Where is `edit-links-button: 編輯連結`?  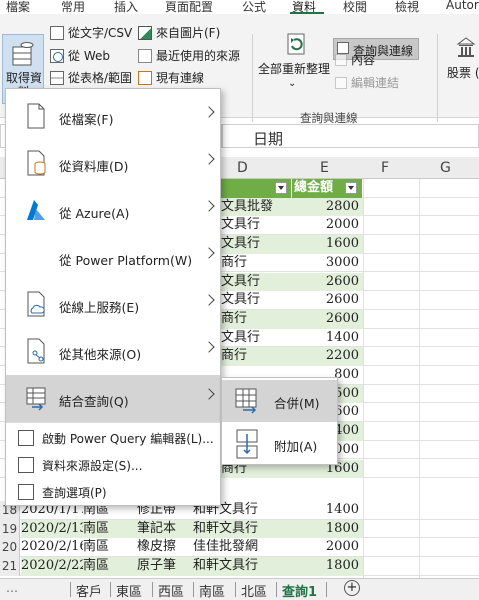 edit-links-button: 編輯連結 is located at coordinates (367, 82).